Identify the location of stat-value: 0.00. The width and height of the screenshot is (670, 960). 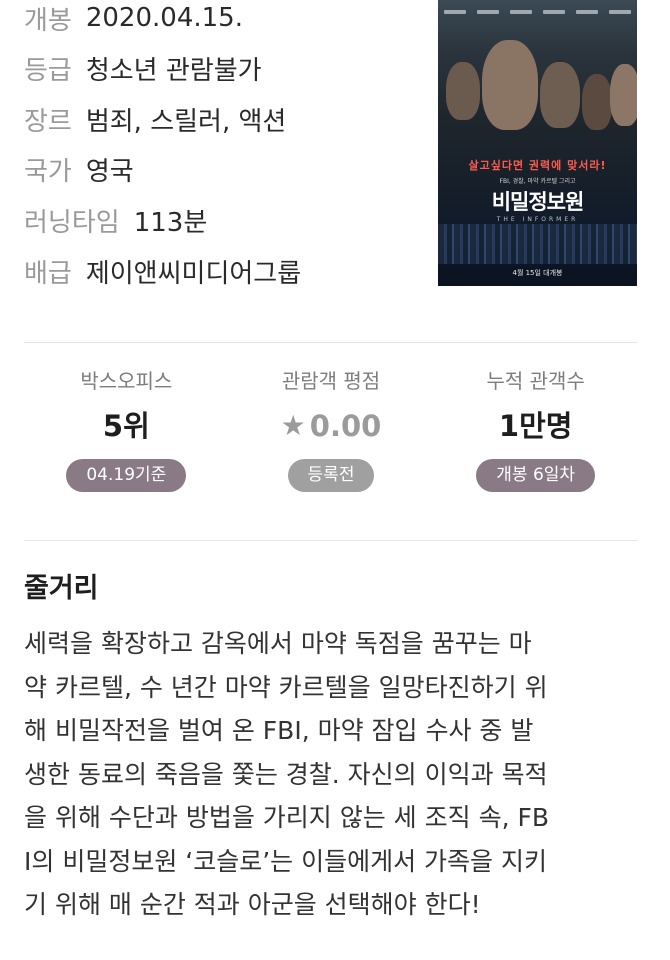
(345, 426).